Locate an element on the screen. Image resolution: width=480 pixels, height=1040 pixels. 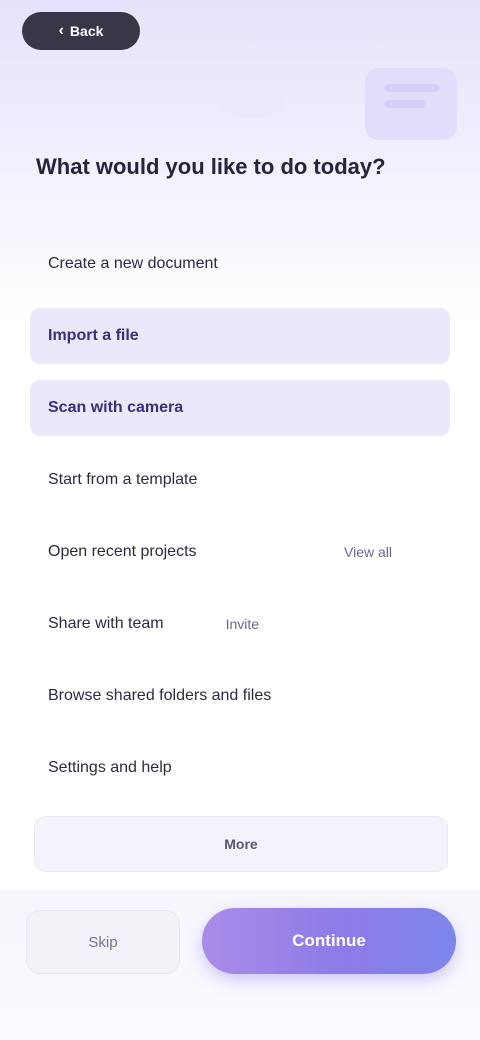
option-label: Share with team is located at coordinates (106, 623).